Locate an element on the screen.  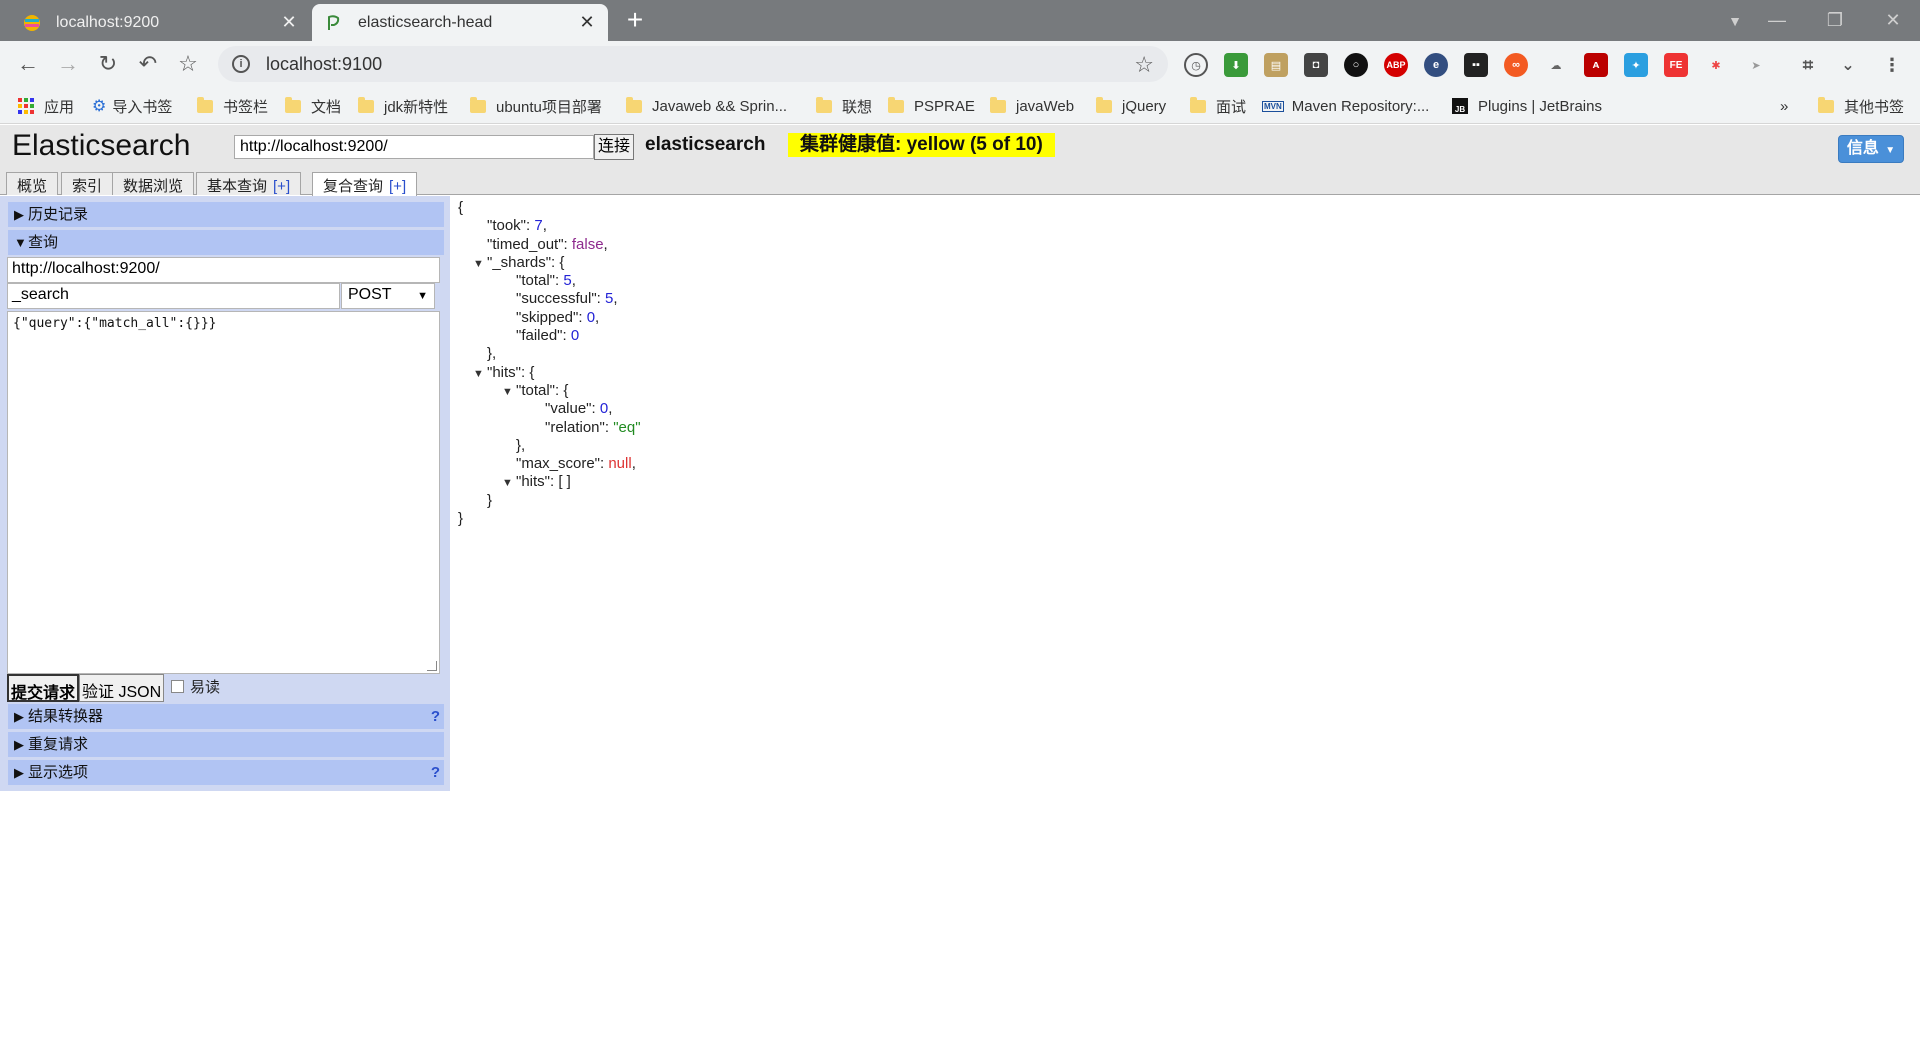
cluster-url-input: http://localhost:9200/ is located at coordinates (414, 147).